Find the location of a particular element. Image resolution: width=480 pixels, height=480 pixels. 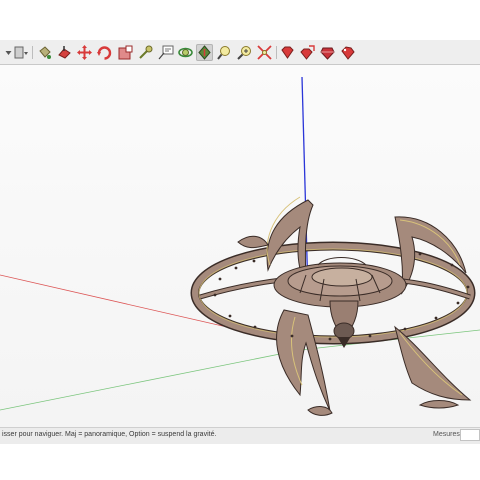

toolbar is located at coordinates (240, 52).